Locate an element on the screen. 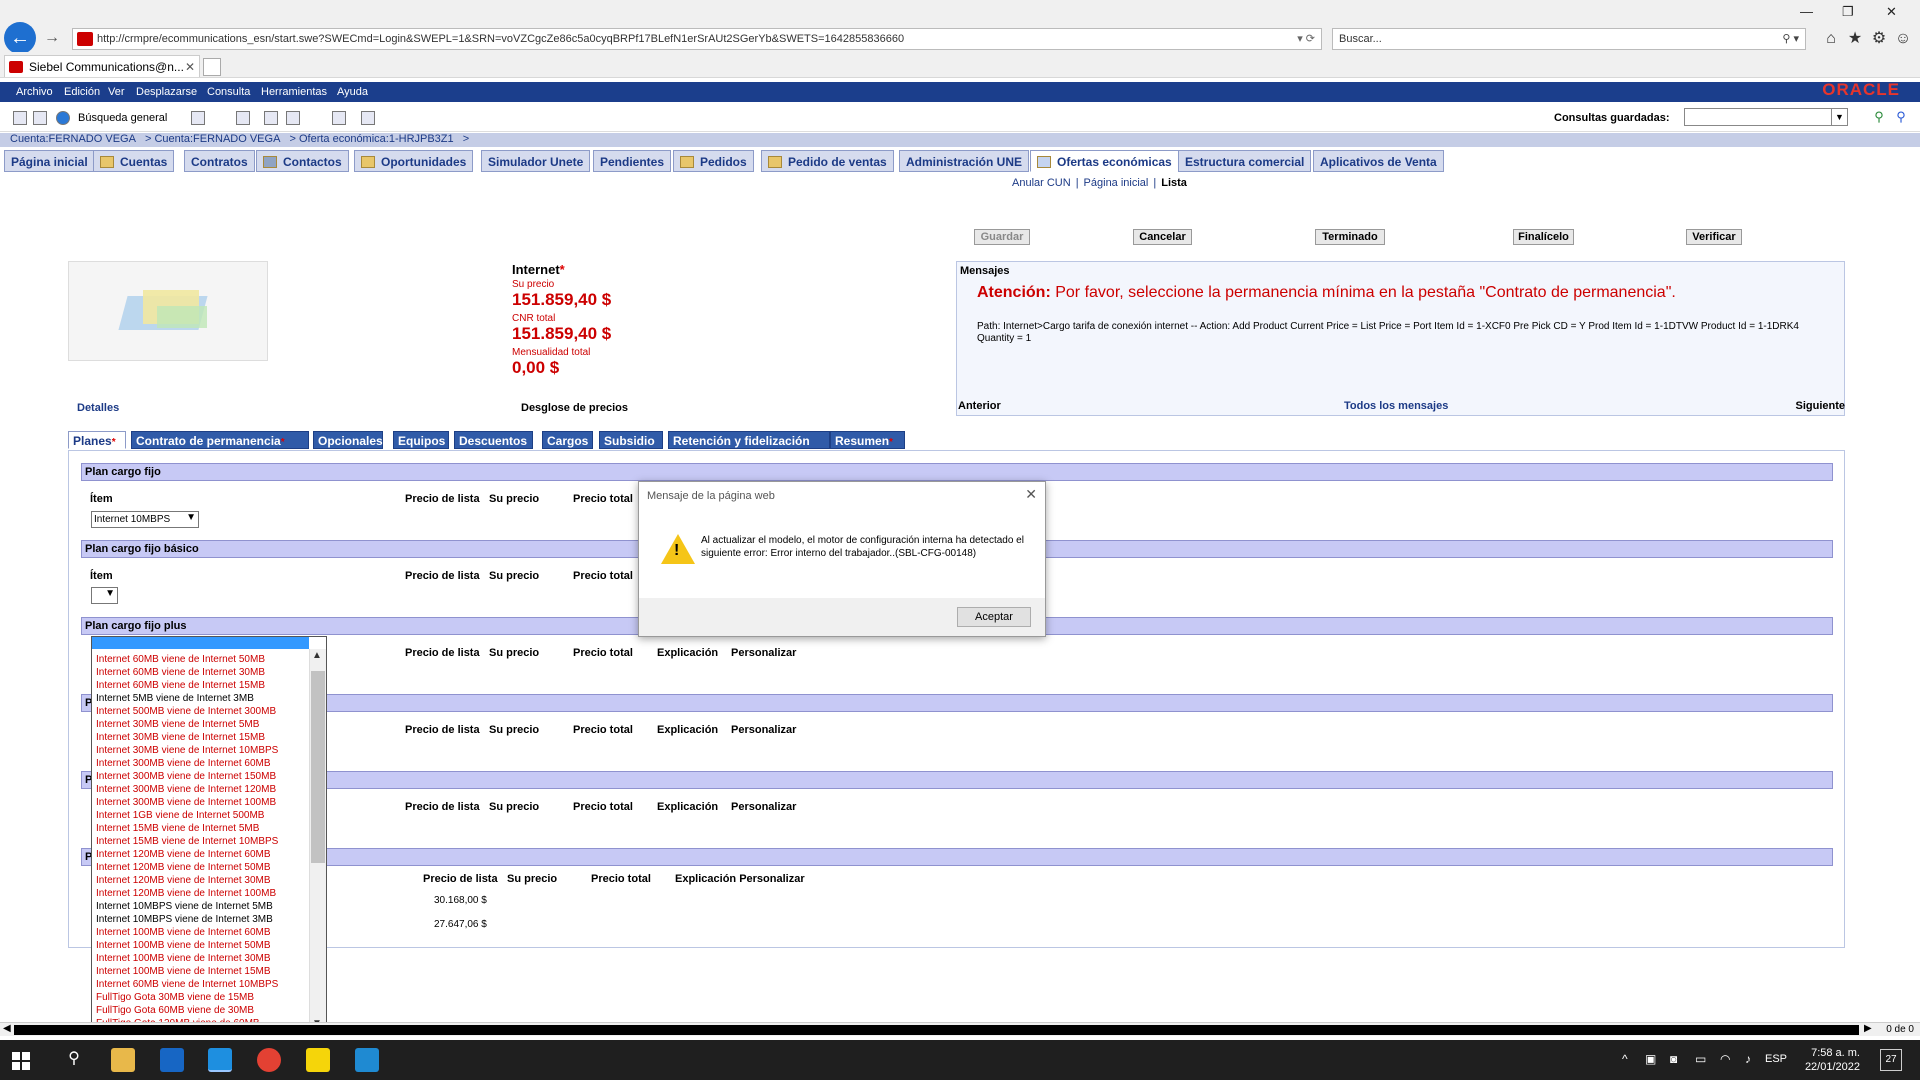 This screenshot has width=1920, height=1080. refresh-icon: ▾ ⟳ is located at coordinates (1306, 38).